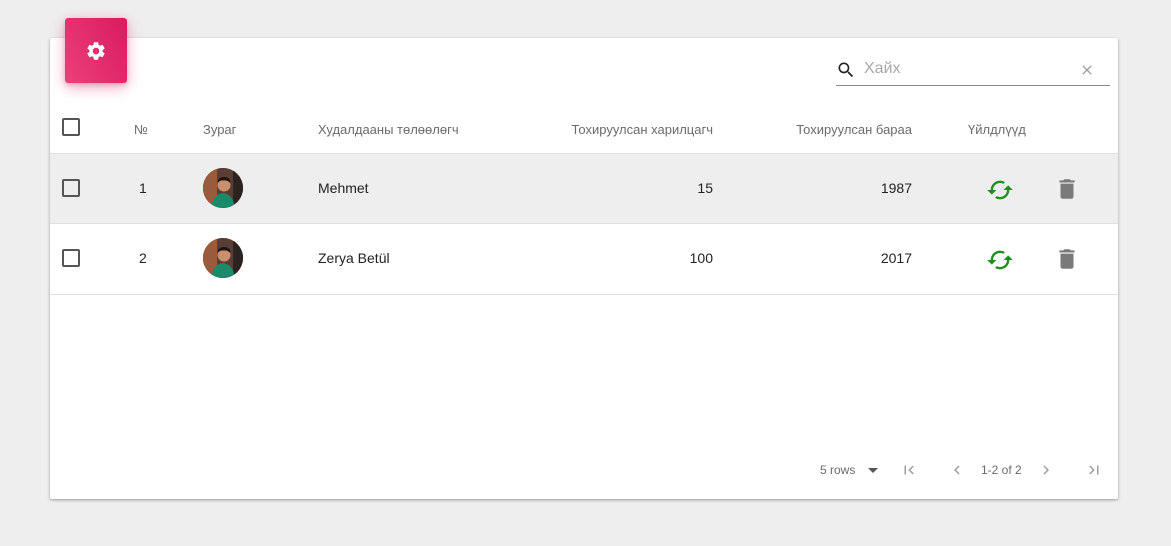  What do you see at coordinates (584, 259) in the screenshot?
I see `table-row: 2 Zerya Betül 100 2017` at bounding box center [584, 259].